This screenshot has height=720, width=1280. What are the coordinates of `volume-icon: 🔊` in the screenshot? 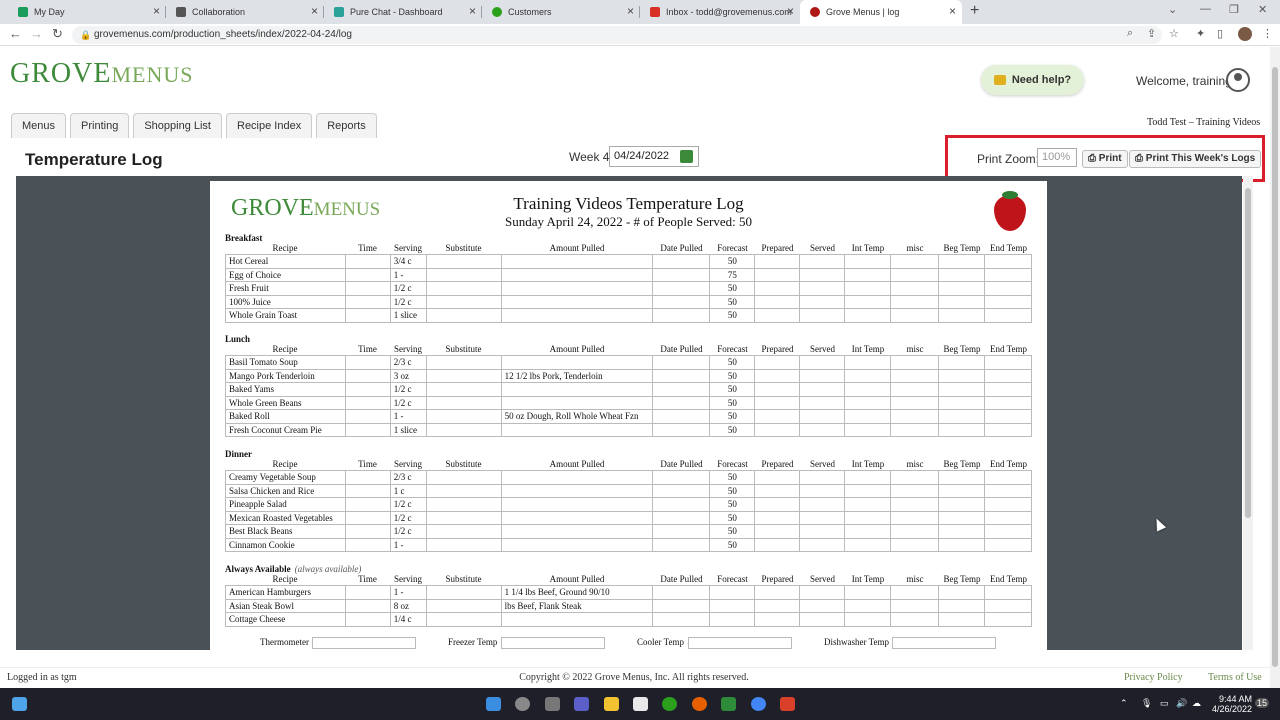 It's located at (1181, 703).